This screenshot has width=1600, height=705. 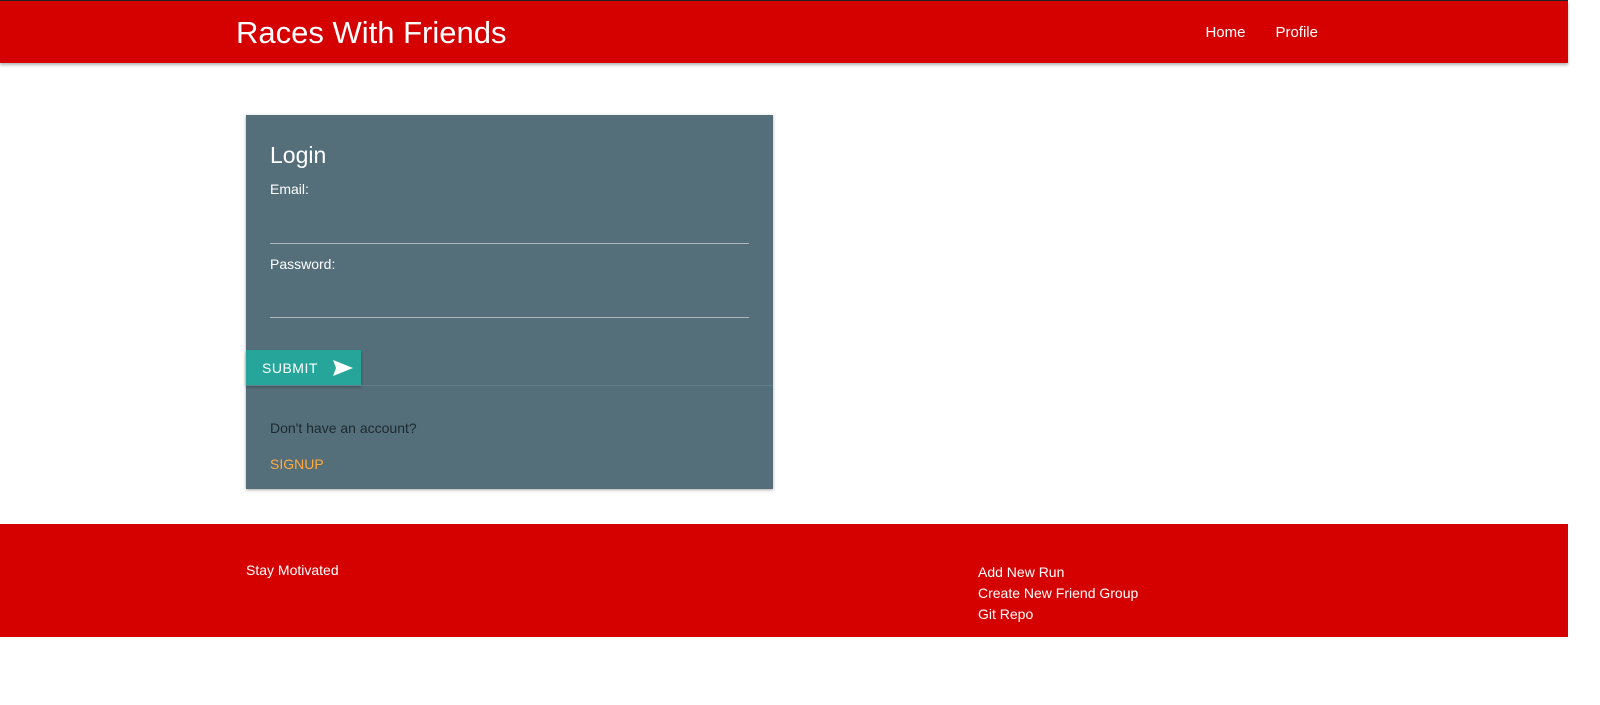 What do you see at coordinates (289, 189) in the screenshot?
I see `email-label: Email:` at bounding box center [289, 189].